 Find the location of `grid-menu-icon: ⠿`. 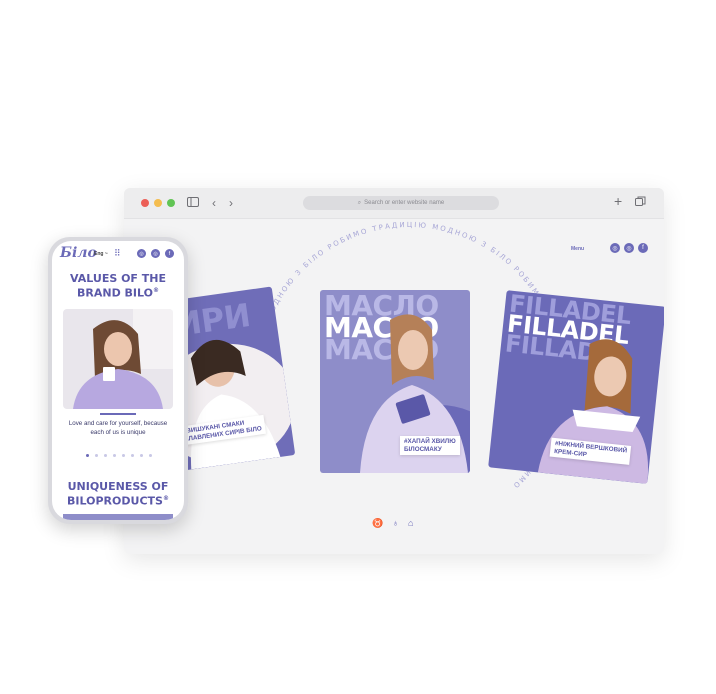

grid-menu-icon: ⠿ is located at coordinates (117, 253).